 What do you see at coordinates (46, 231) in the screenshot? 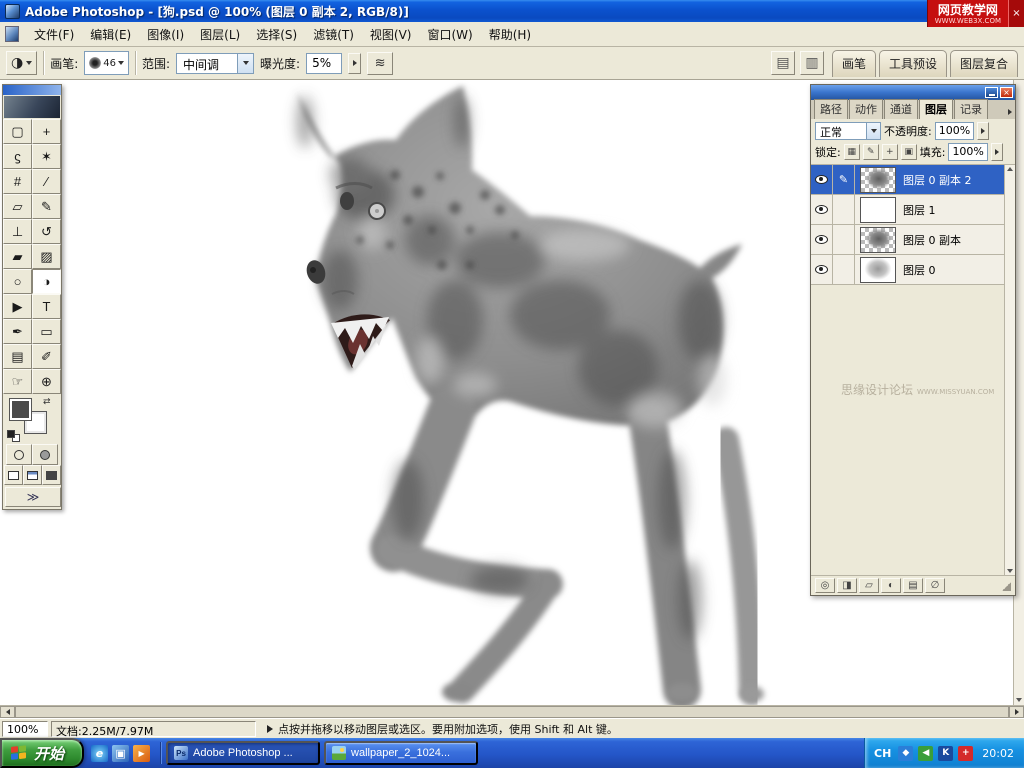
I see `tool-history-brush: ↺` at bounding box center [46, 231].